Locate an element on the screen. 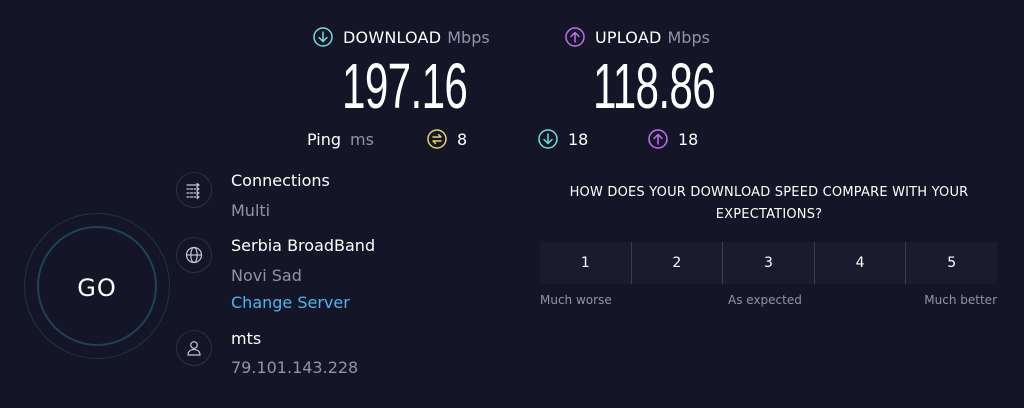 This screenshot has height=408, width=1024. rating-option-1: 1 is located at coordinates (586, 263).